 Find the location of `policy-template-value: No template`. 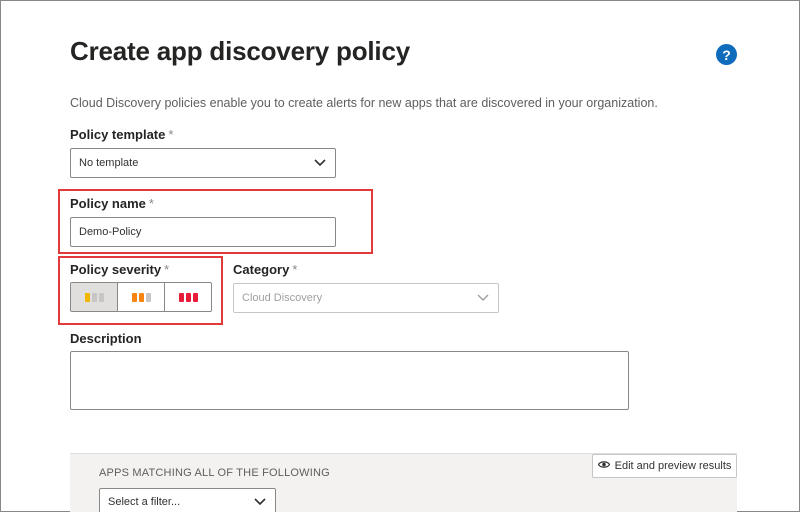

policy-template-value: No template is located at coordinates (109, 163).